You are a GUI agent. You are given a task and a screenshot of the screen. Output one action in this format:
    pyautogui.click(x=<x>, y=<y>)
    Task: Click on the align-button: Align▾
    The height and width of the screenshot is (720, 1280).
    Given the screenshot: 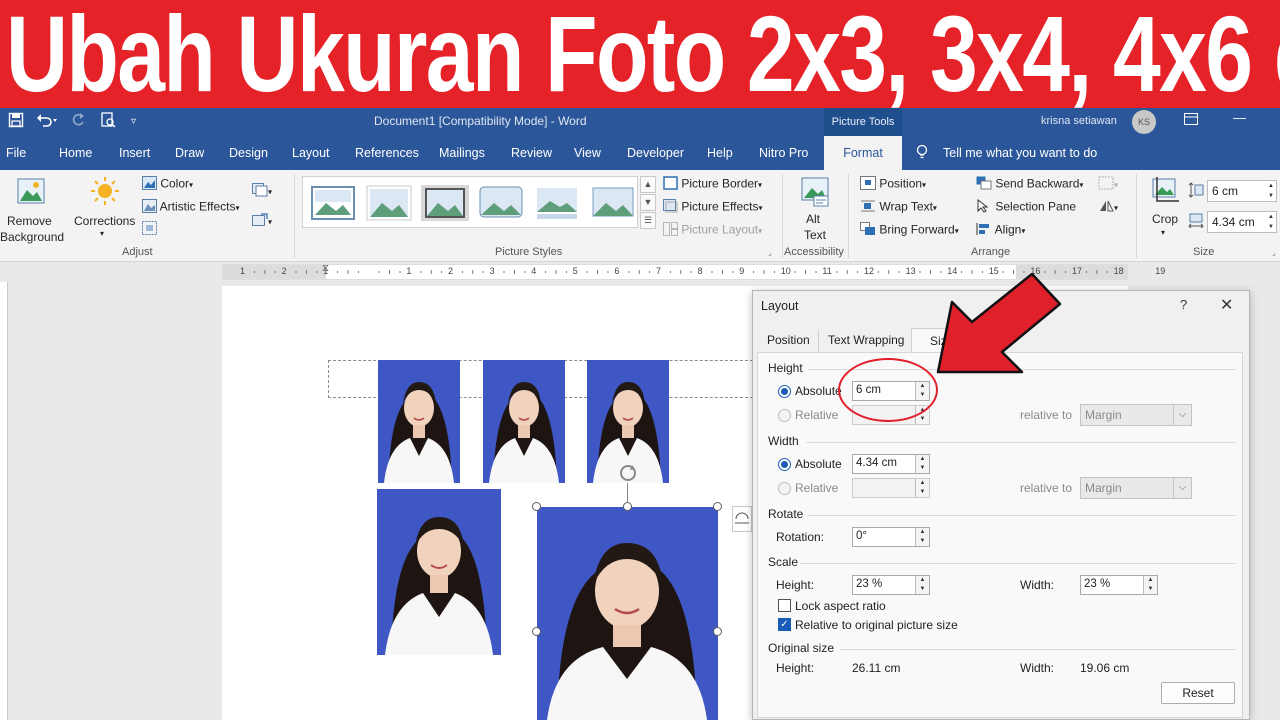 What is the action you would take?
    pyautogui.click(x=1000, y=230)
    